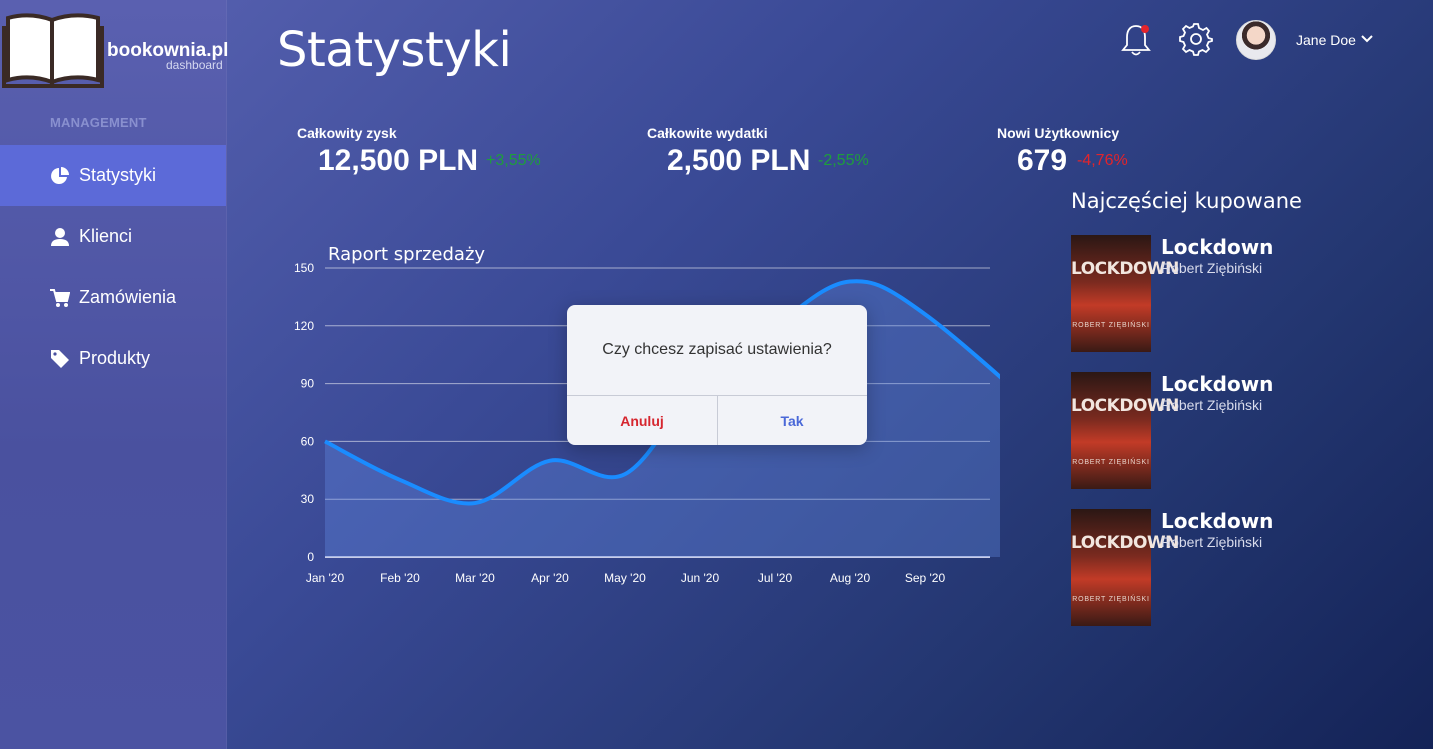 Image resolution: width=1433 pixels, height=749 pixels. Describe the element at coordinates (739, 160) in the screenshot. I see `stat-value: 2,500 PLN` at that location.